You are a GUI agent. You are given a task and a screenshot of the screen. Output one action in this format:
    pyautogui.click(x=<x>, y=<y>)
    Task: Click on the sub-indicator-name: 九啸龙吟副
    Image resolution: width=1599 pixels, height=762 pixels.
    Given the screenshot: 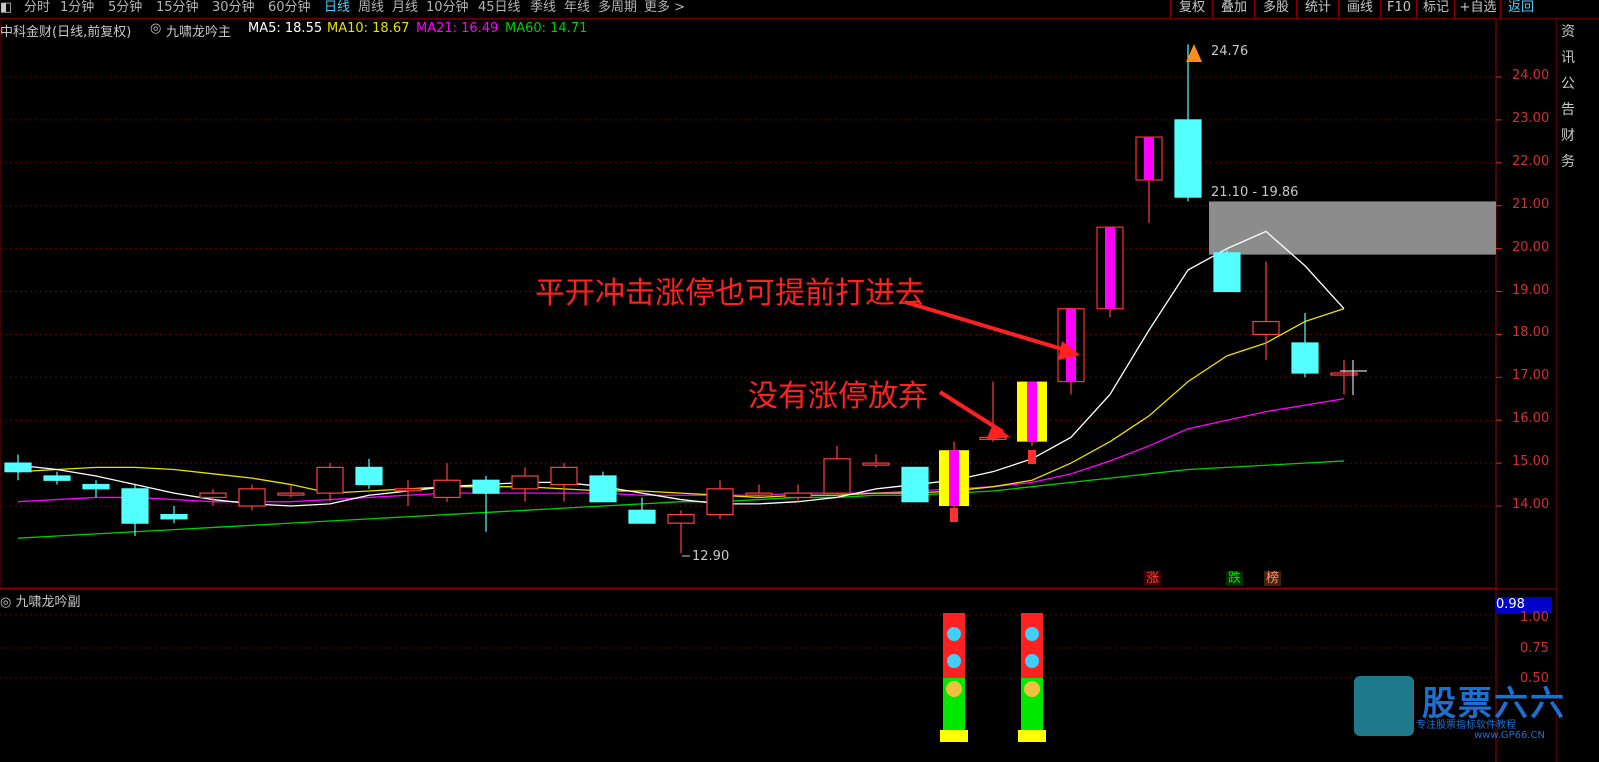 What is the action you would take?
    pyautogui.click(x=48, y=602)
    